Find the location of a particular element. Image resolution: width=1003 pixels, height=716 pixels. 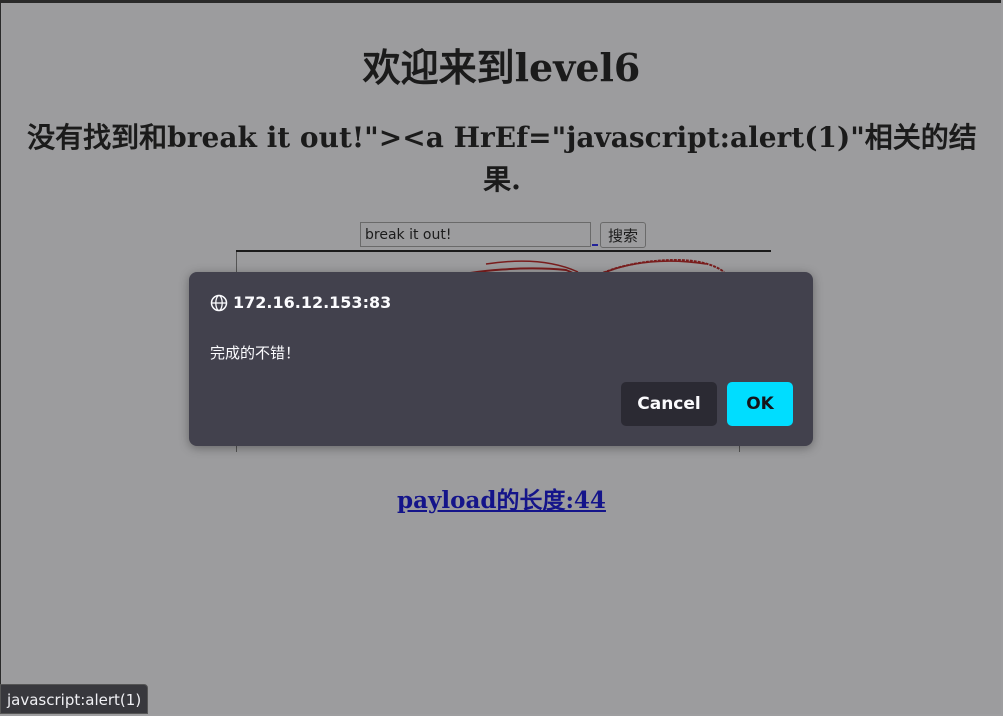

search-input is located at coordinates (475, 234).